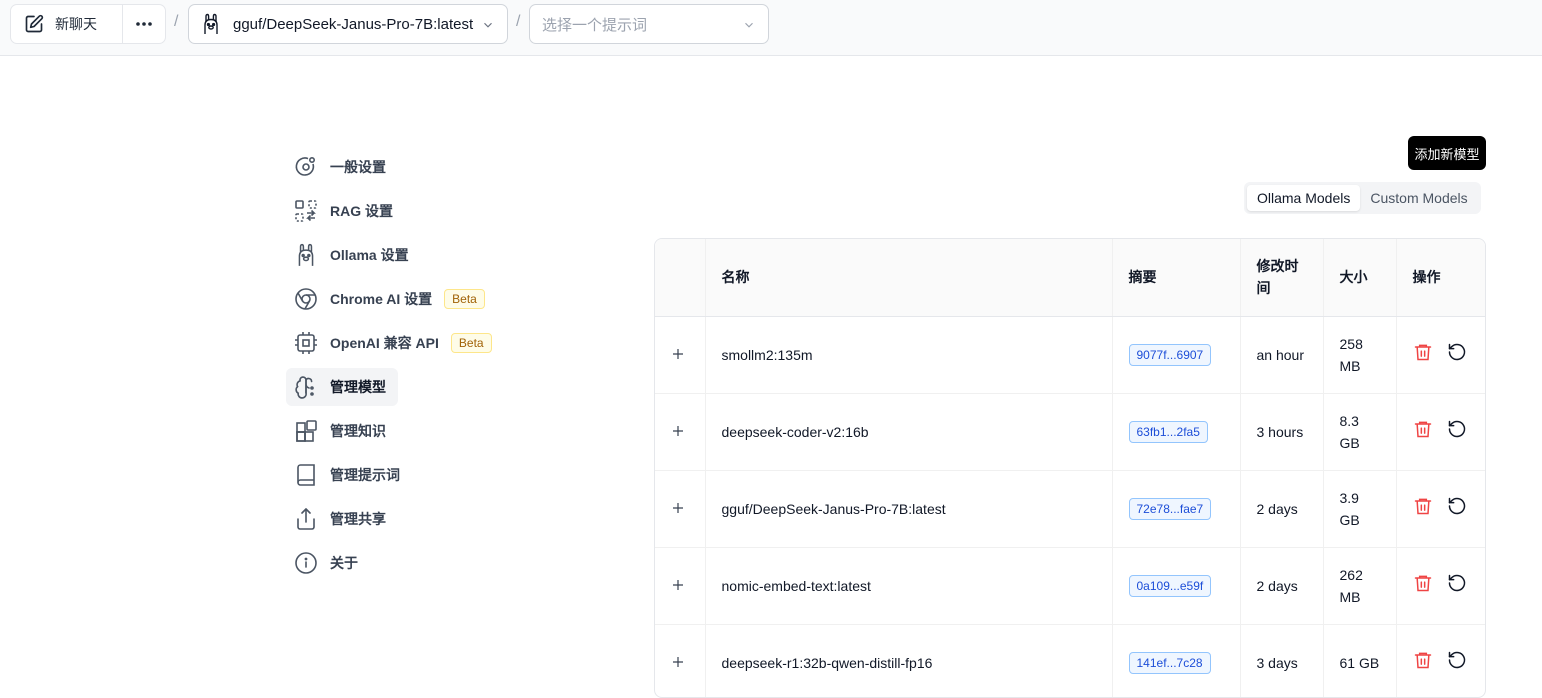 The image size is (1542, 698). Describe the element at coordinates (306, 387) in the screenshot. I see `brain-icon` at that location.